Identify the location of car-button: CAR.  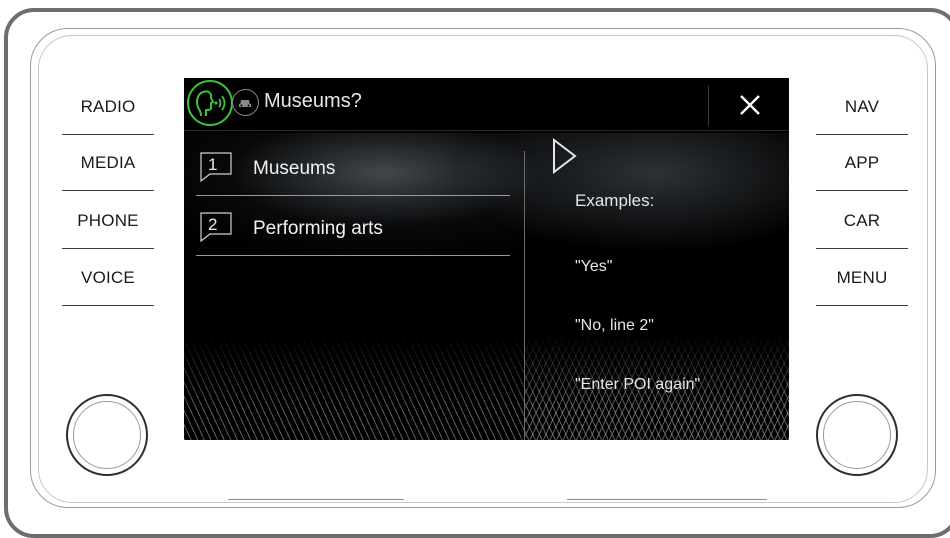
(862, 221).